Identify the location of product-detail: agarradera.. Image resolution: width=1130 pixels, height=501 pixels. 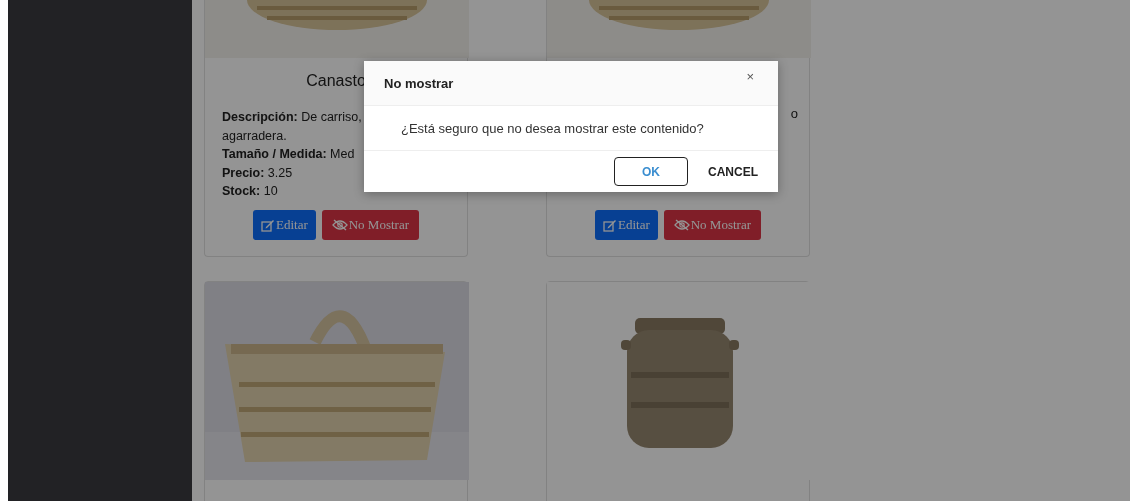
(254, 136).